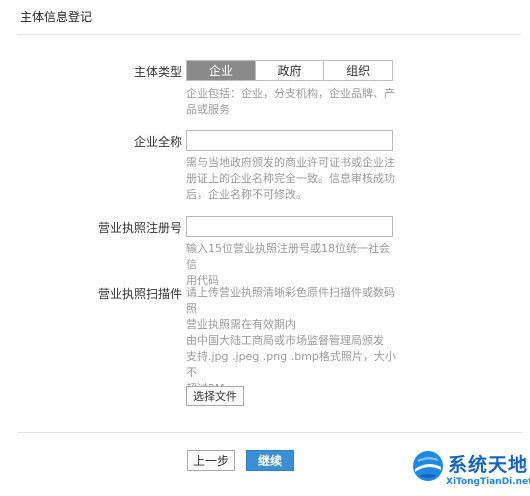 The width and height of the screenshot is (530, 496). Describe the element at coordinates (291, 102) in the screenshot. I see `entity-type-hint: 企业包括：企业，分支机构，企业品牌、产 品或服务` at that location.